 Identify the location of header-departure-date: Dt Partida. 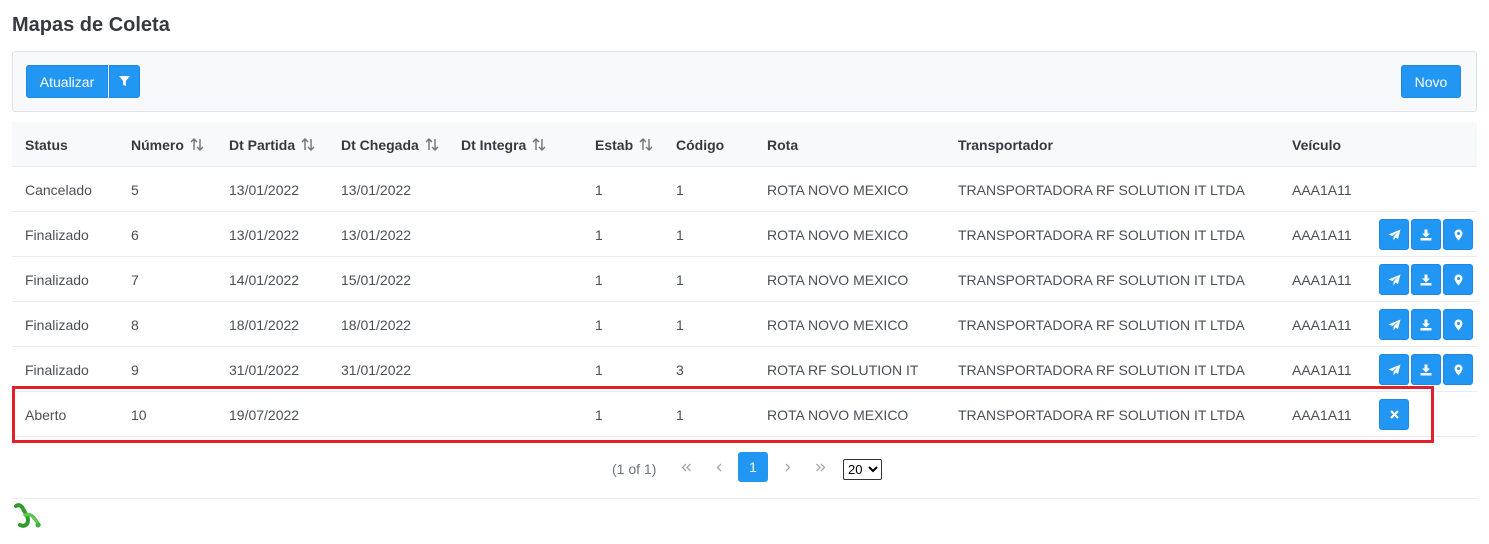
(272, 144).